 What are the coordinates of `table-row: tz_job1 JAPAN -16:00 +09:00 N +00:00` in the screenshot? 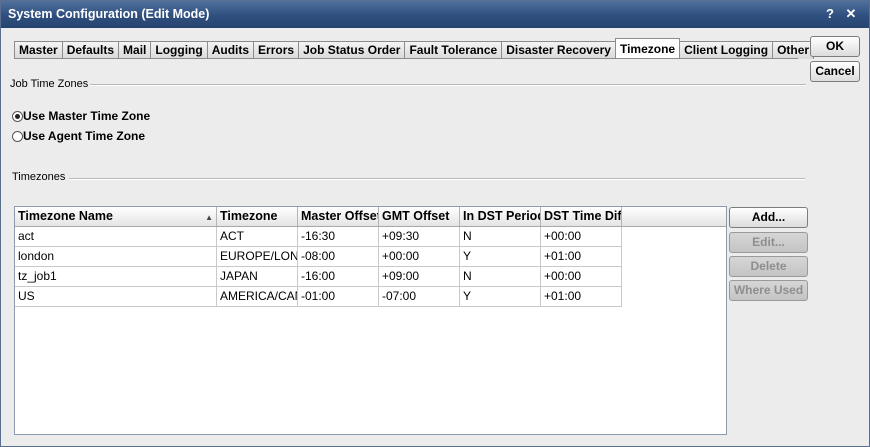 It's located at (370, 277).